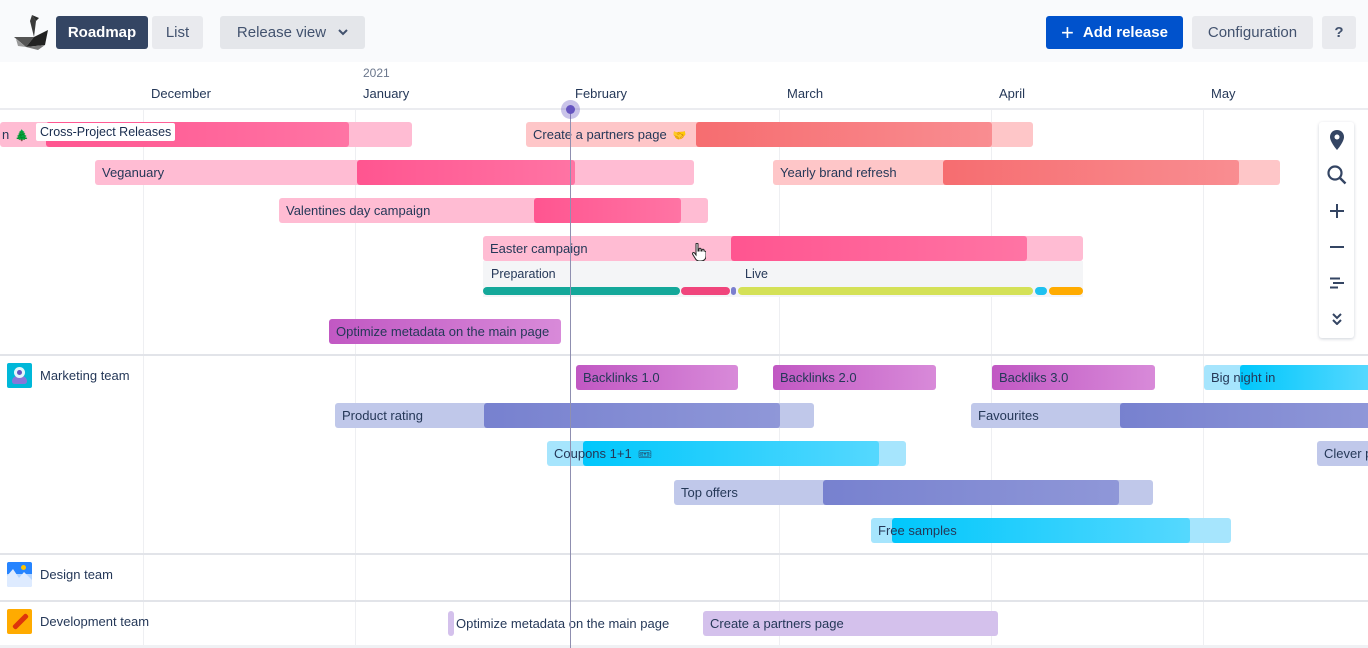  I want to click on zoom-in-icon, so click(1336, 211).